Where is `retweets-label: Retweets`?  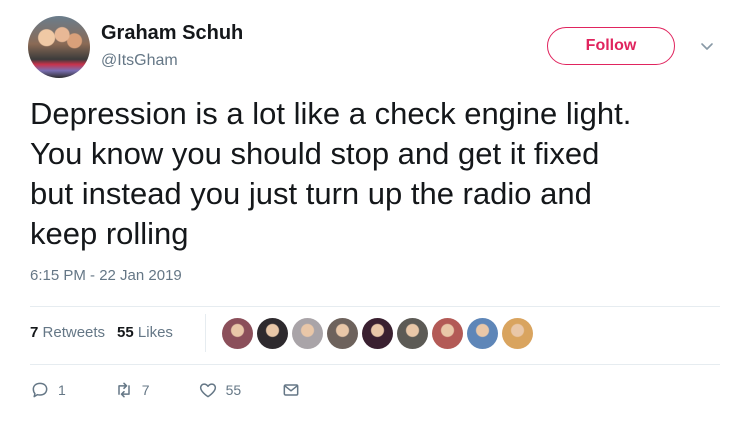 retweets-label: Retweets is located at coordinates (74, 332).